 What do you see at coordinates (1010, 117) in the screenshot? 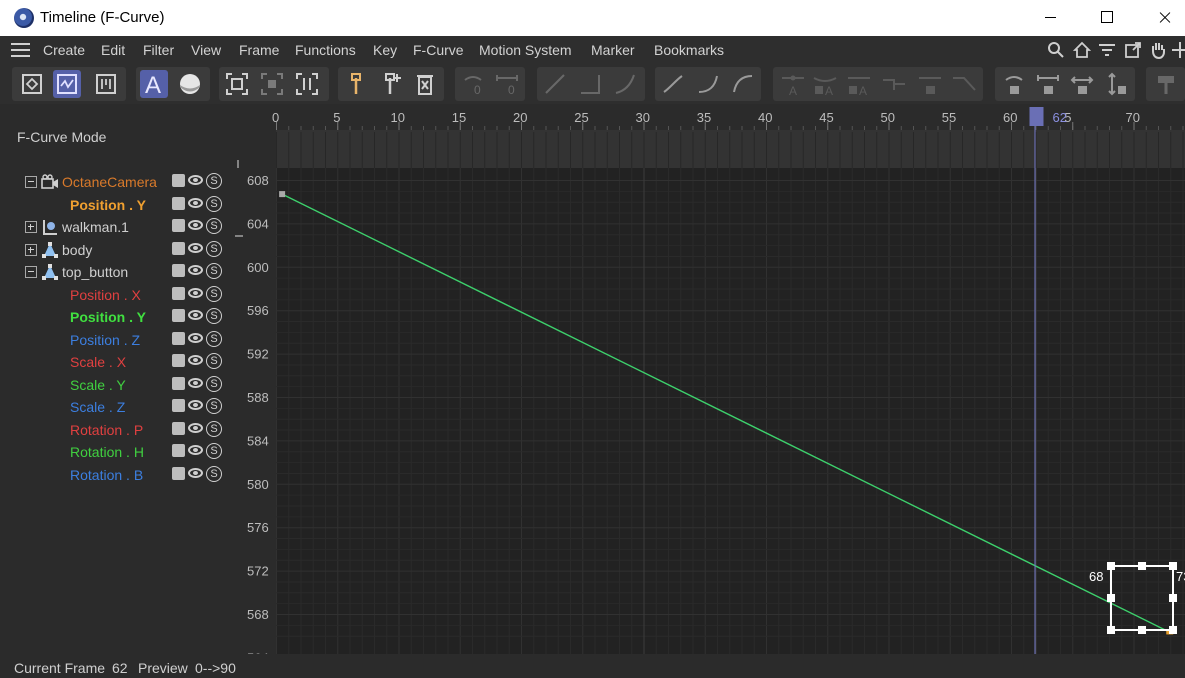
I see `frame-tick-label: 60` at bounding box center [1010, 117].